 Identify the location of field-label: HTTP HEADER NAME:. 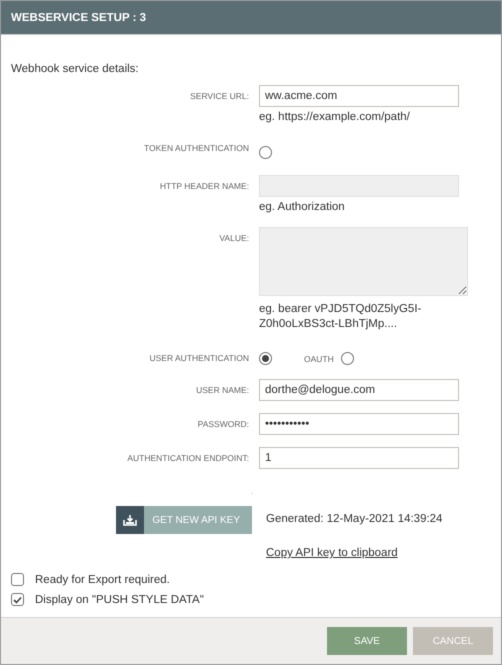
(204, 186).